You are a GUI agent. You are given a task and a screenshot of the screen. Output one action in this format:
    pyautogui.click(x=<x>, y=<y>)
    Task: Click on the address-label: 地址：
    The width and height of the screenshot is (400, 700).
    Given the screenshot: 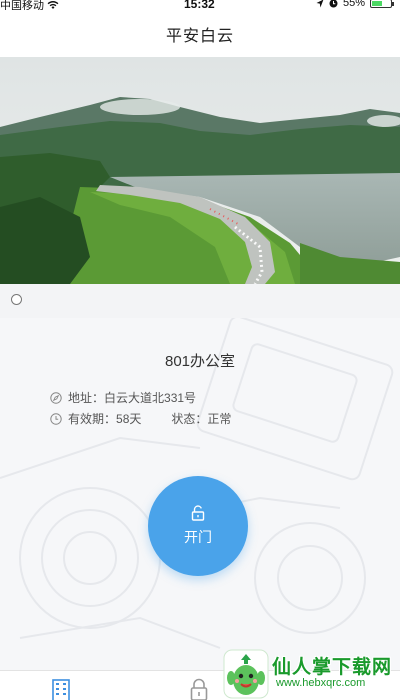 What is the action you would take?
    pyautogui.click(x=86, y=398)
    